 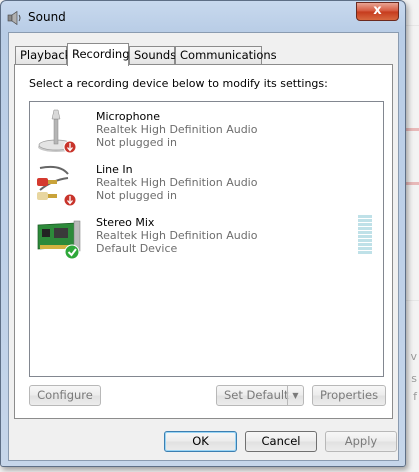 I want to click on microphone-icon, so click(x=57, y=131).